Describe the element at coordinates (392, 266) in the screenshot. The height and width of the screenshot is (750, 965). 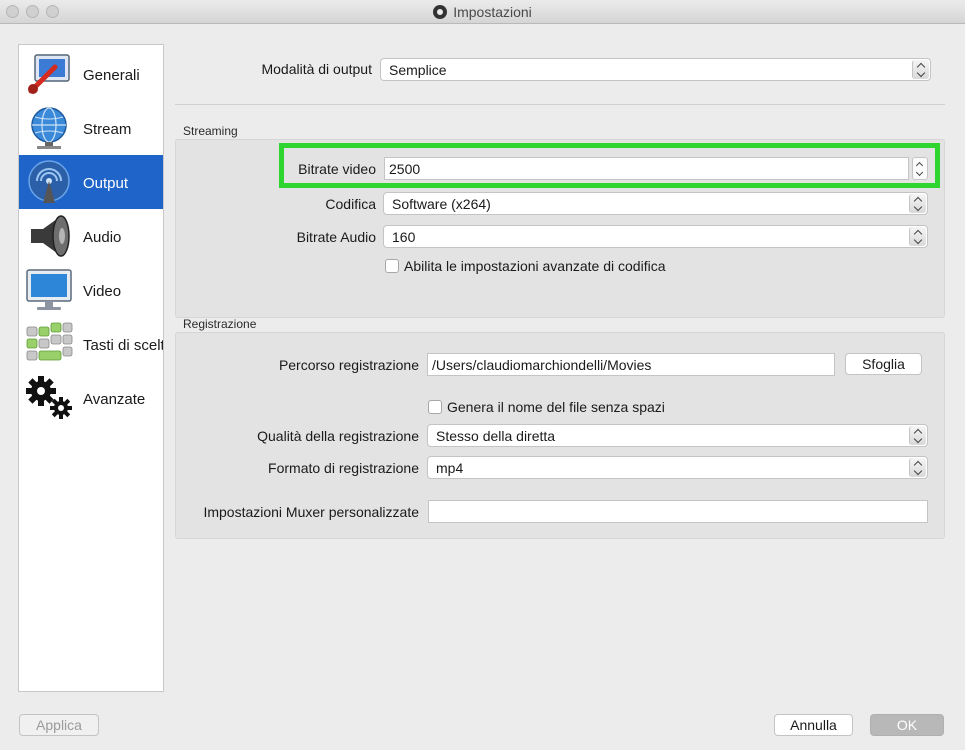
I see `advanced-encoder-checkbox` at that location.